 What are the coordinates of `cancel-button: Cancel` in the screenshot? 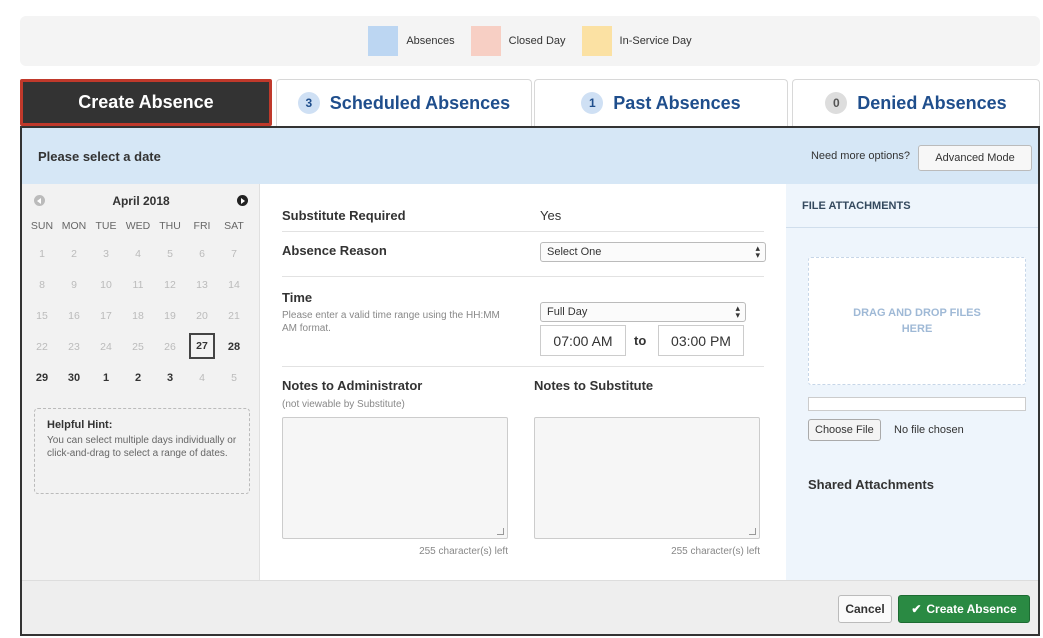 It's located at (865, 609).